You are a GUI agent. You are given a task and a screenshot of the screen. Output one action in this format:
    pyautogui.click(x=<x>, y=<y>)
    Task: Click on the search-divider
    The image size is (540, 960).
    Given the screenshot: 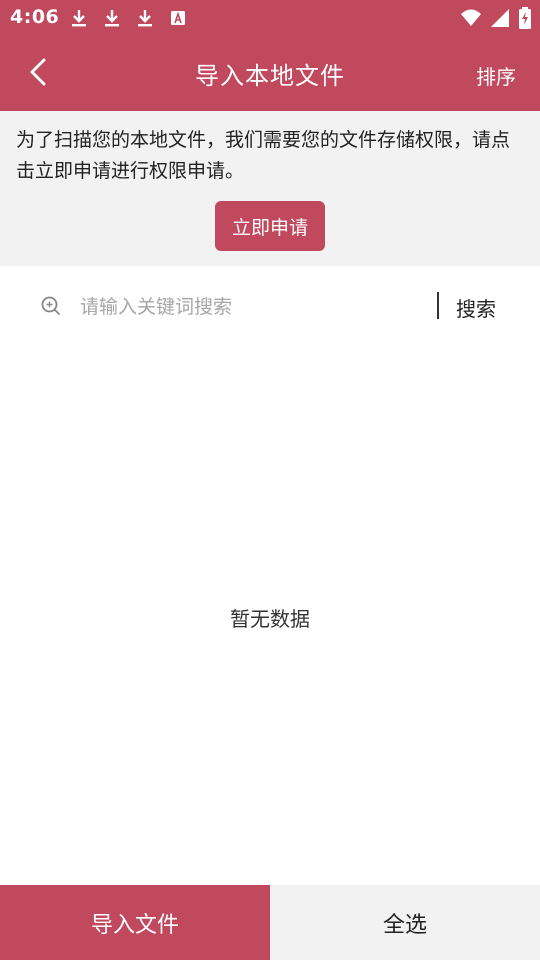 What is the action you would take?
    pyautogui.click(x=438, y=305)
    